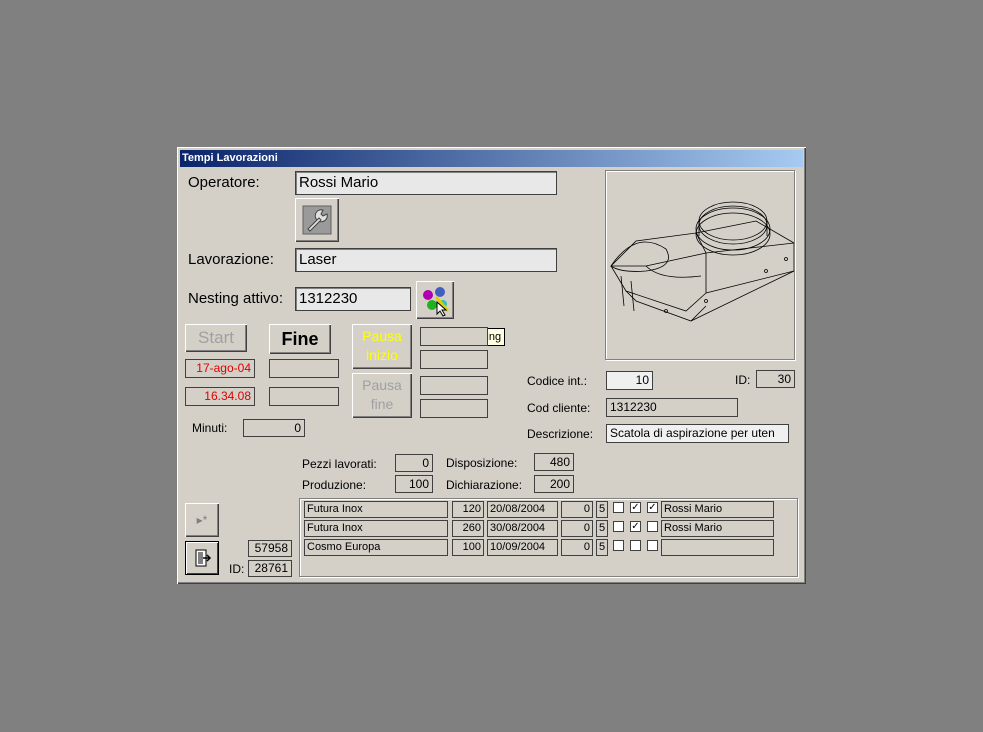  I want to click on pausa-inizio-button: Pausa inizio, so click(382, 346).